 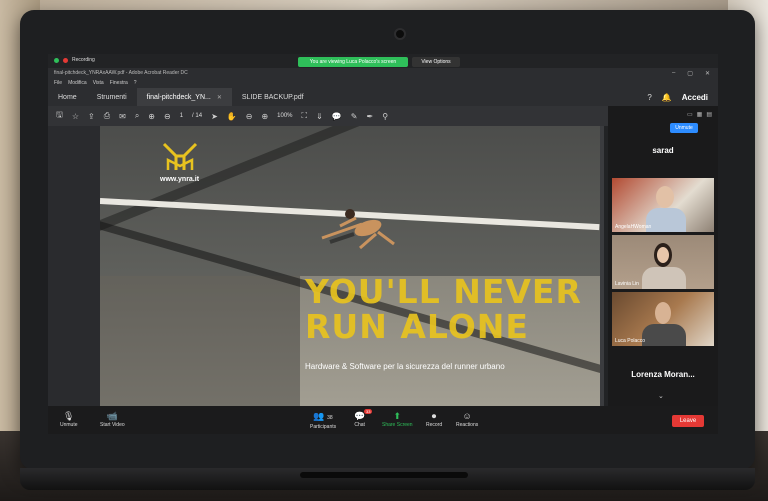 What do you see at coordinates (363, 418) in the screenshot?
I see `chat-button: 💬 33 Chat` at bounding box center [363, 418].